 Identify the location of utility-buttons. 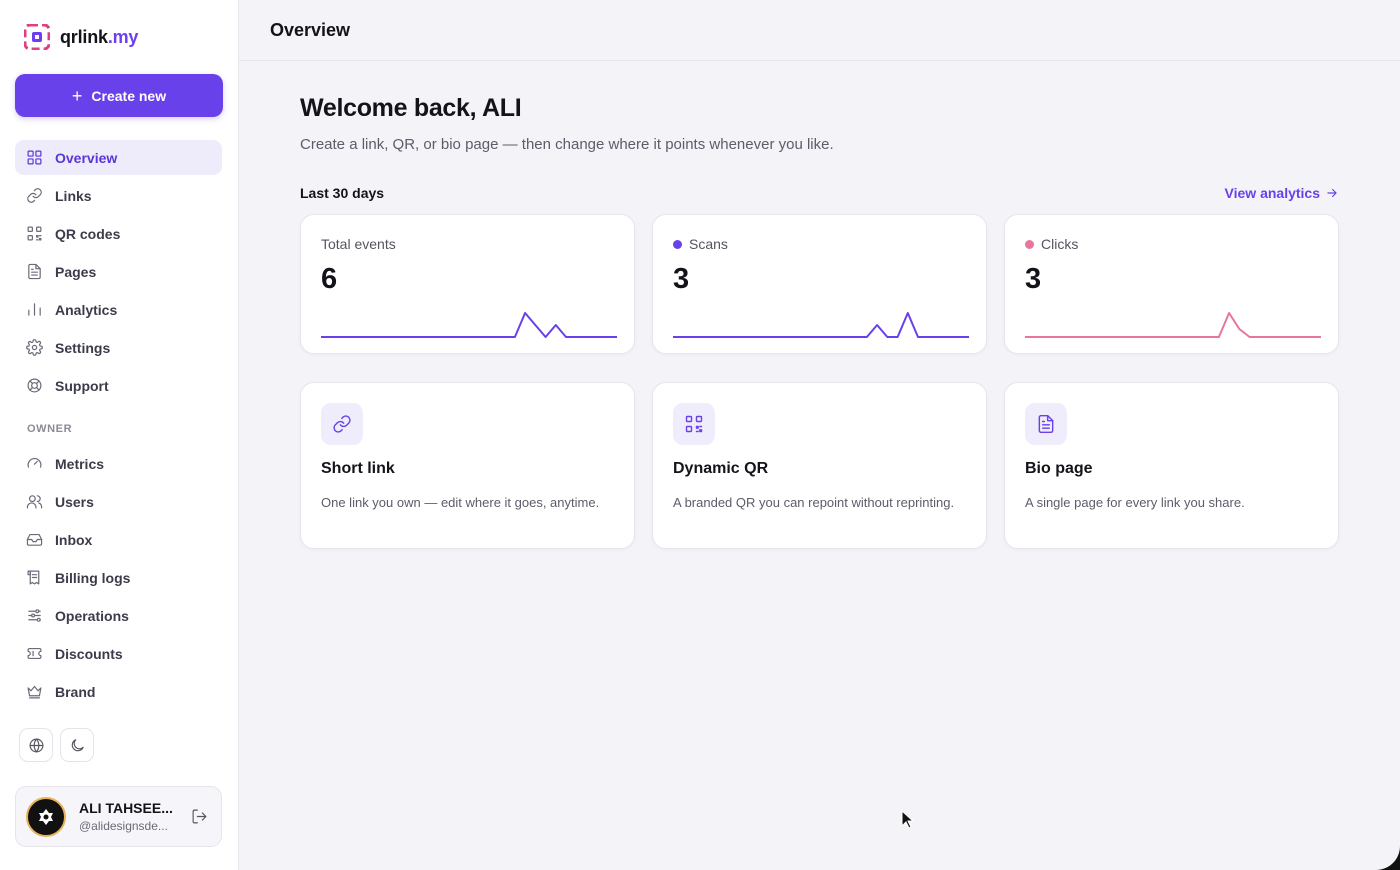
(56, 745).